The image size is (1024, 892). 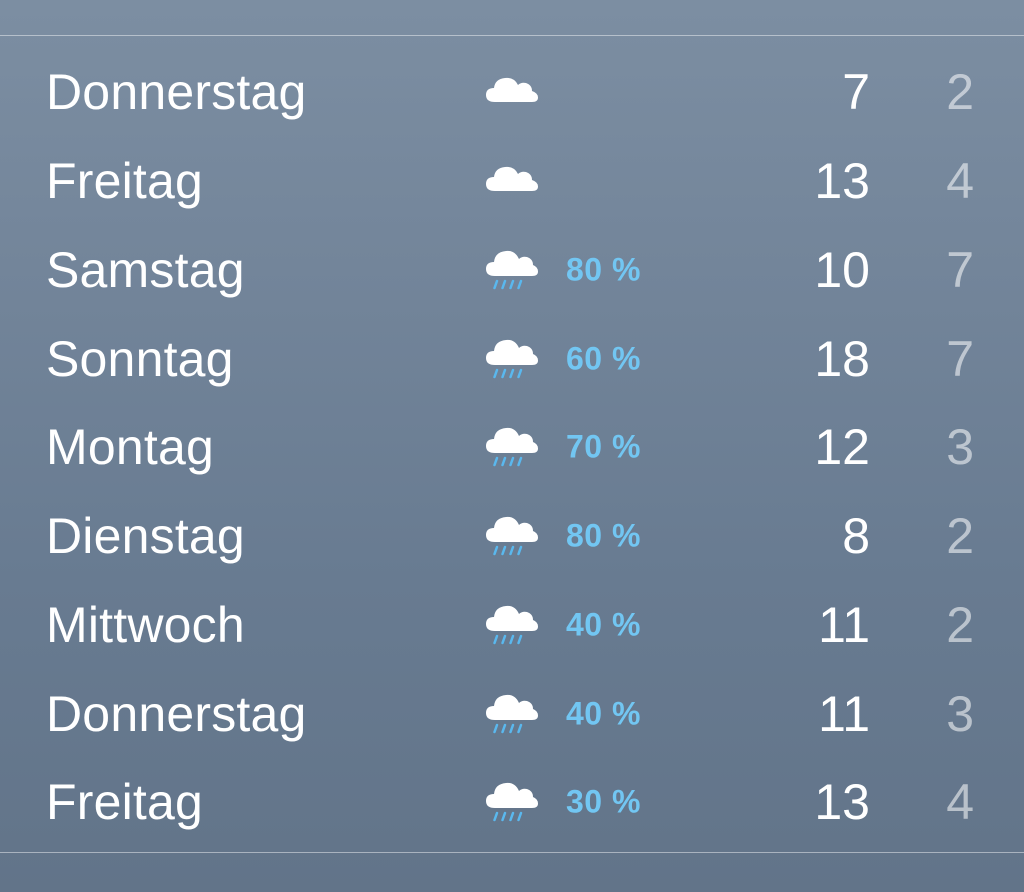 What do you see at coordinates (856, 92) in the screenshot?
I see `high-temperature: 7` at bounding box center [856, 92].